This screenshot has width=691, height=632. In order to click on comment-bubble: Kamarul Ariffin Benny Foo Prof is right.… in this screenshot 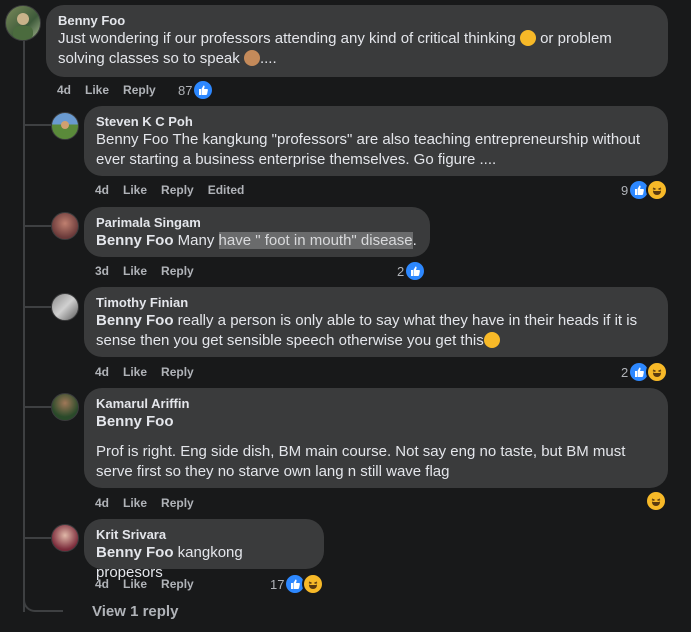, I will do `click(376, 438)`.